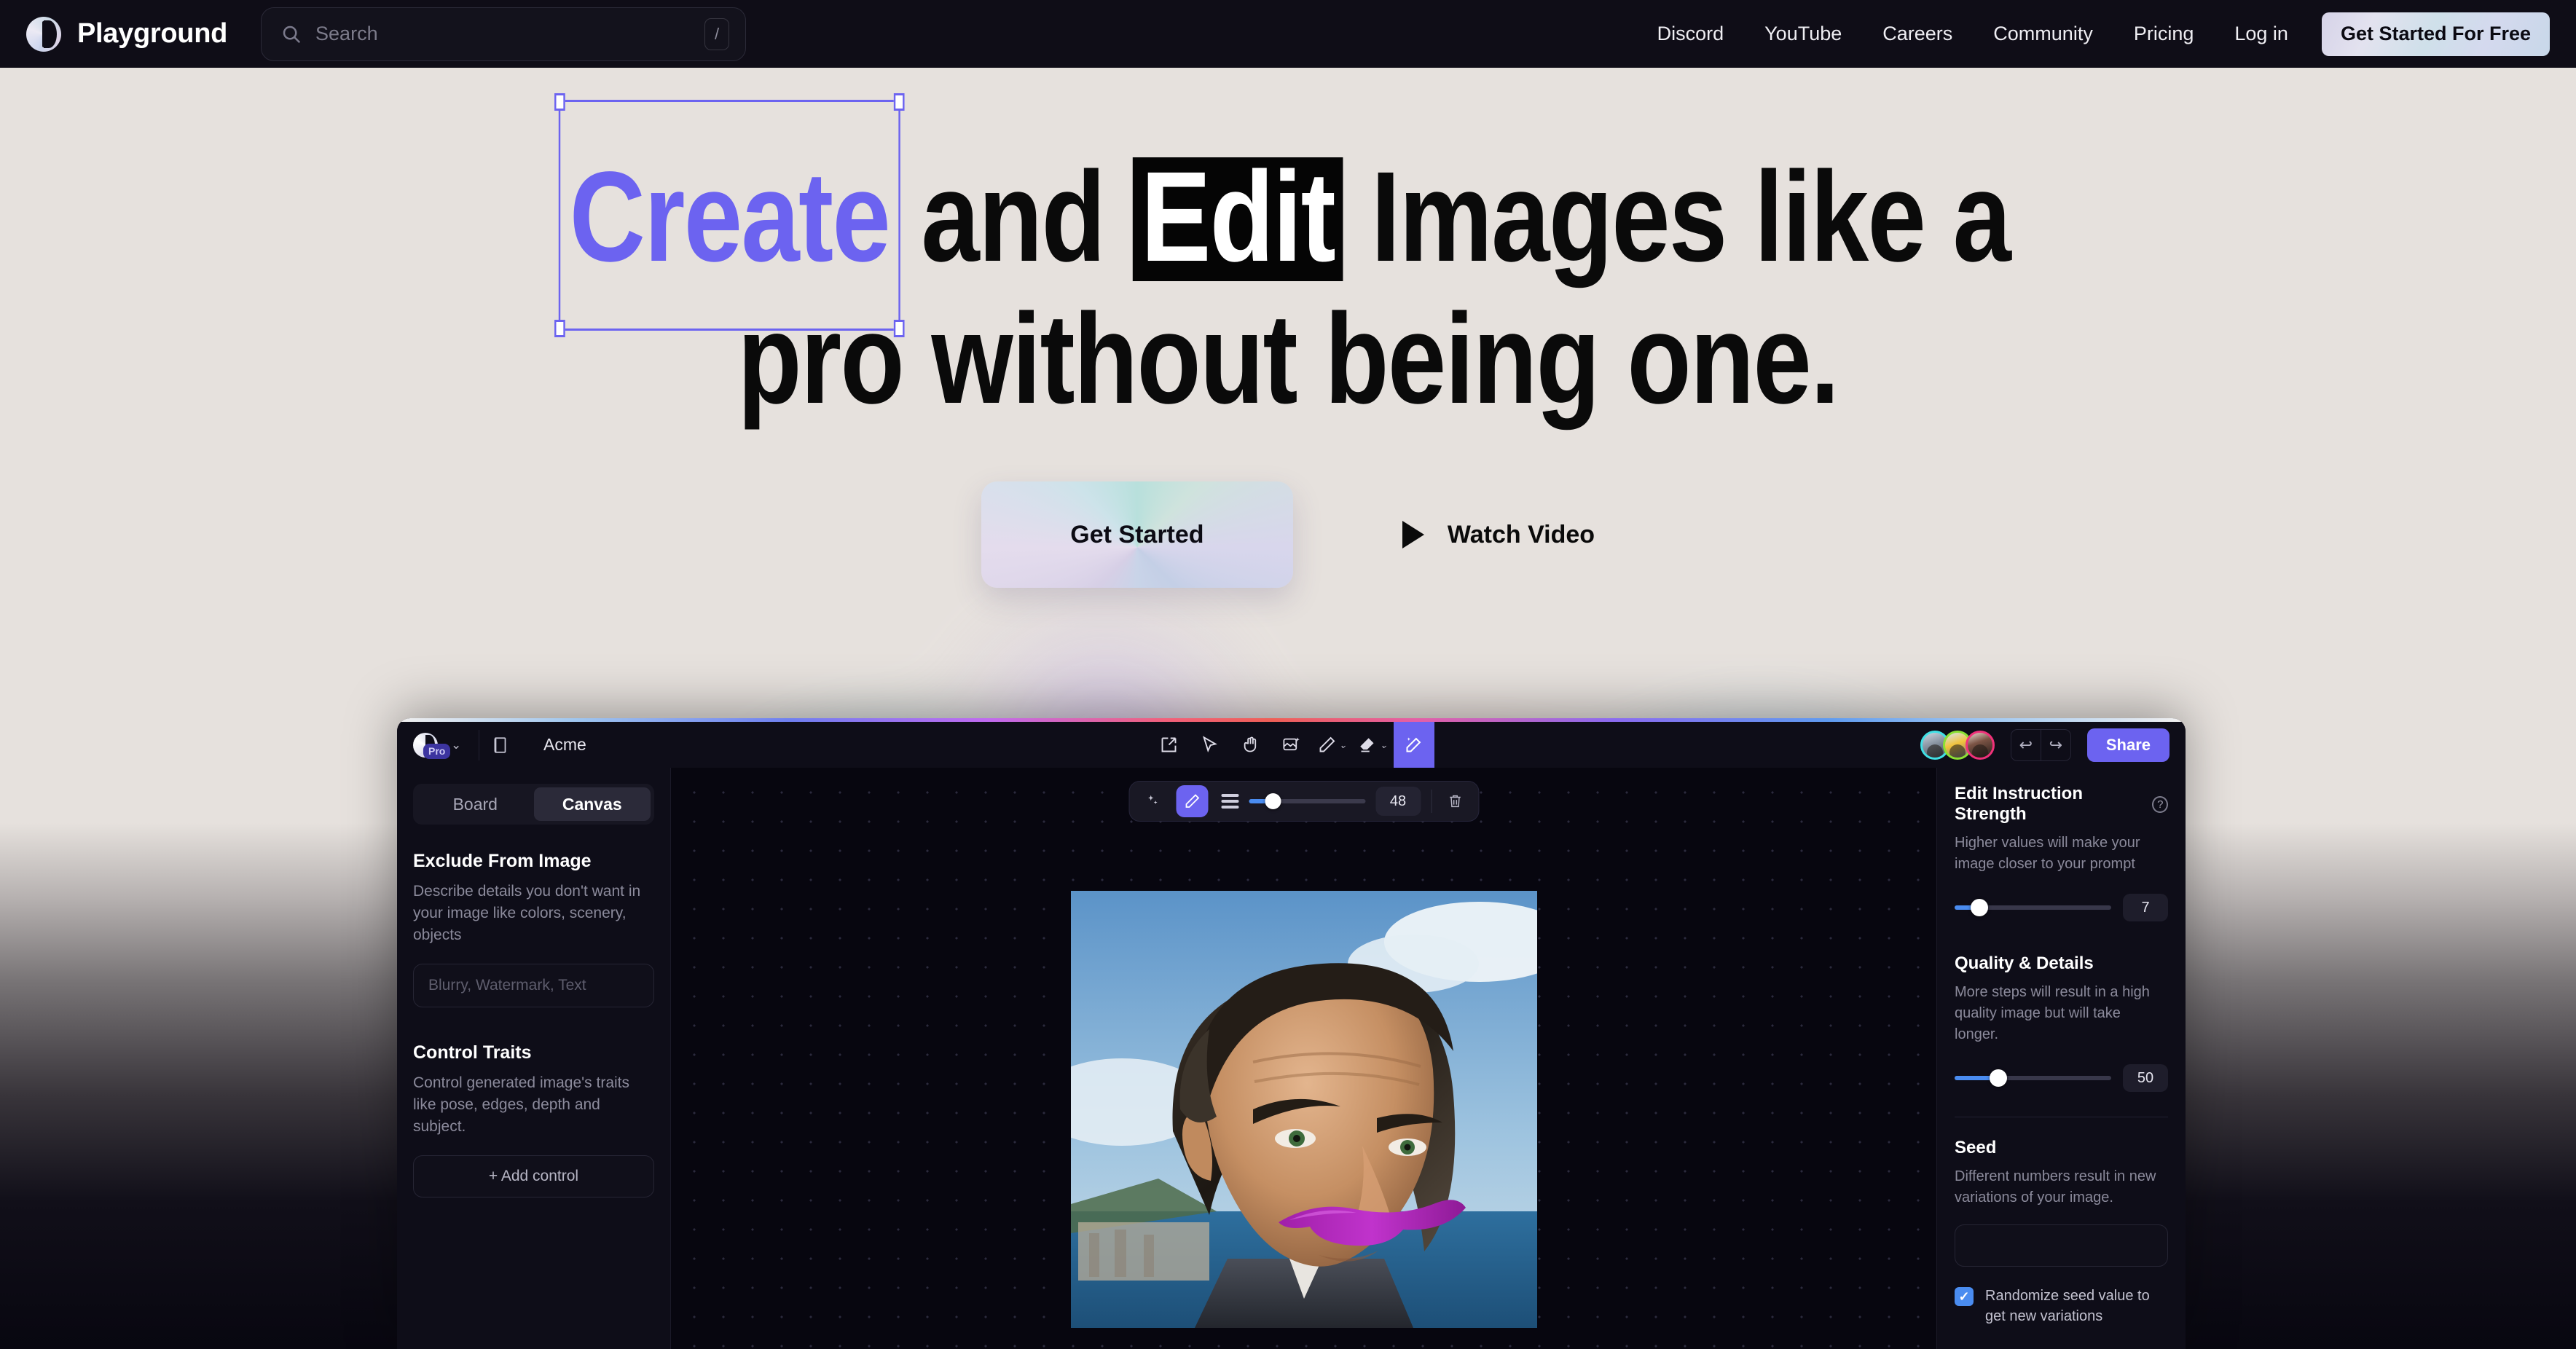 The height and width of the screenshot is (1349, 2576). I want to click on titlebar-right: ↩ ↪ Share, so click(2053, 745).